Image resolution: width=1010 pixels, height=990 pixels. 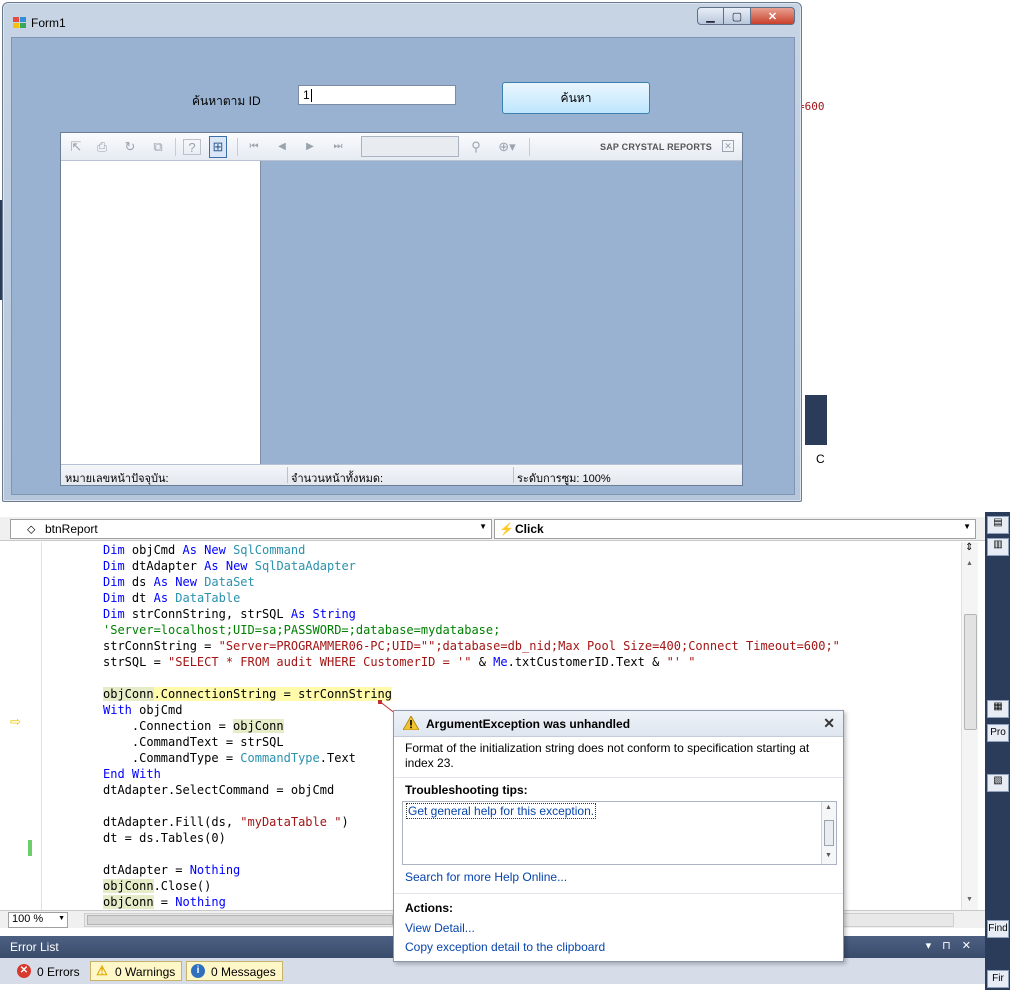 I want to click on section-divider, so click(x=618, y=893).